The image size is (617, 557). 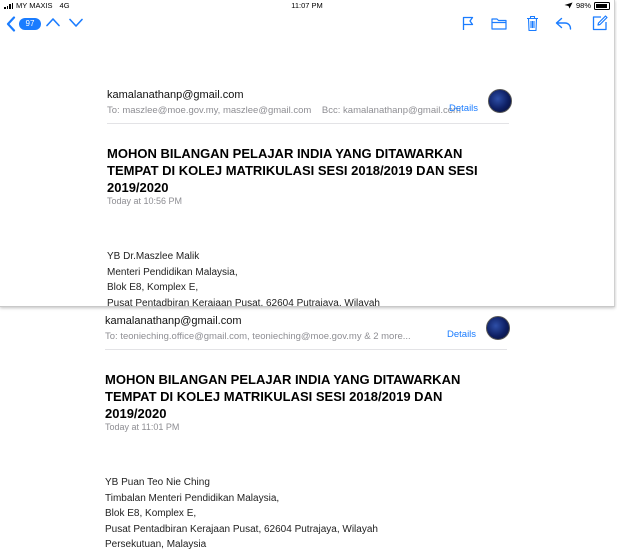 What do you see at coordinates (532, 23) in the screenshot?
I see `trash-icon` at bounding box center [532, 23].